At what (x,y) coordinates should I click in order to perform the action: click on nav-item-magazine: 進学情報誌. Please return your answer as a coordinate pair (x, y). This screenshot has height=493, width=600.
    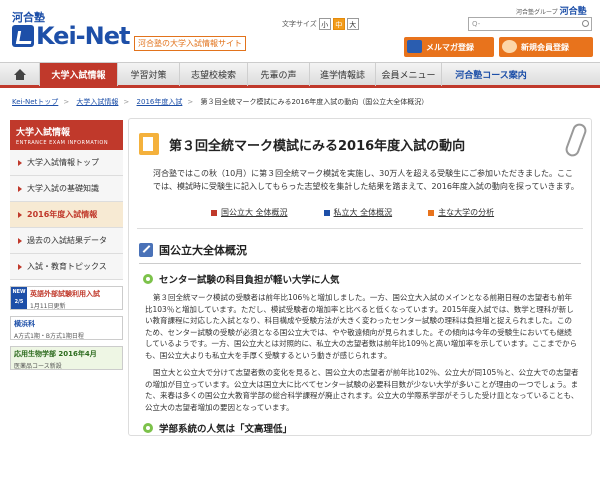
    Looking at the image, I should click on (343, 74).